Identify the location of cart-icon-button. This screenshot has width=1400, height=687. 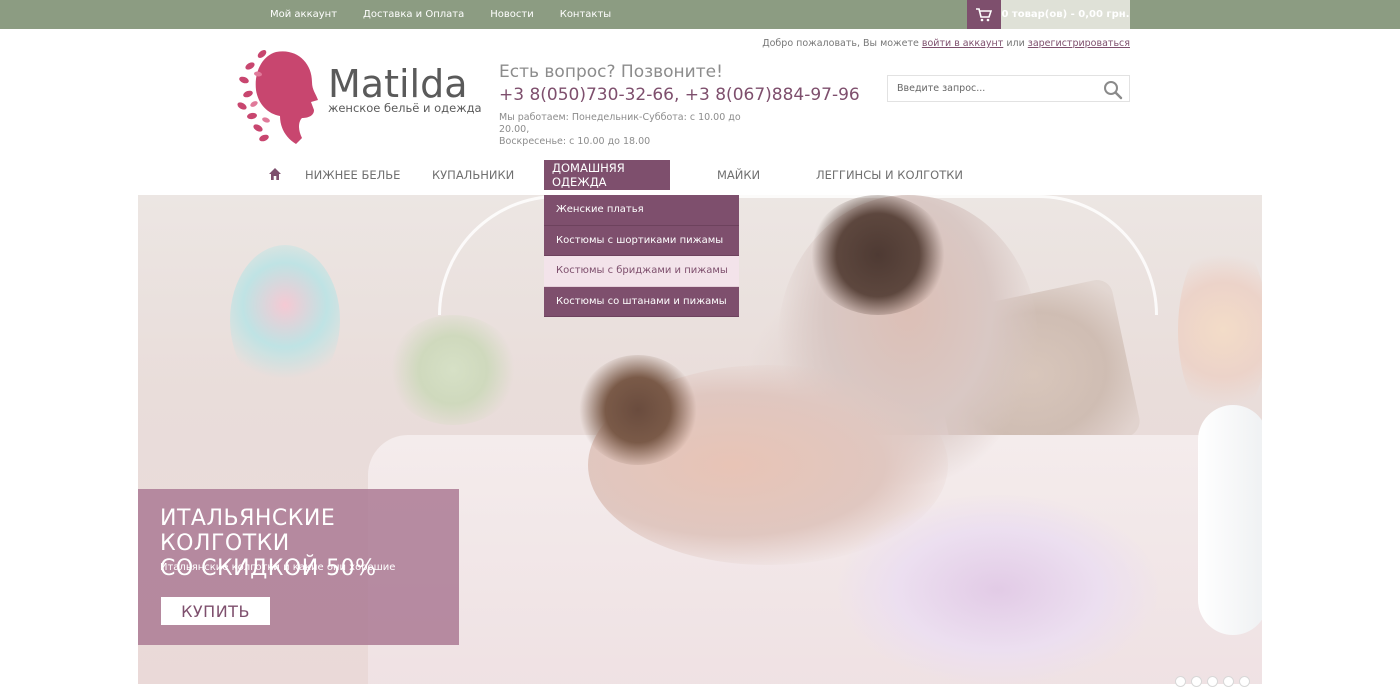
(984, 14).